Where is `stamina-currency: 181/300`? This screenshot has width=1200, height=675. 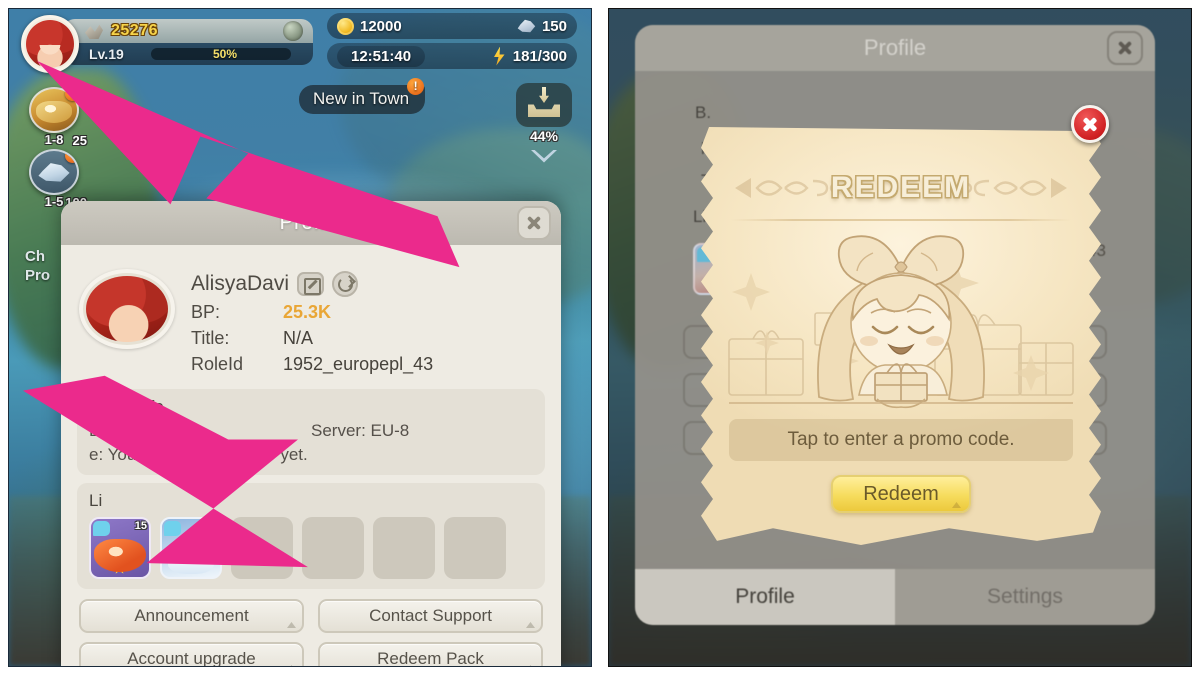
stamina-currency: 181/300 is located at coordinates (529, 56).